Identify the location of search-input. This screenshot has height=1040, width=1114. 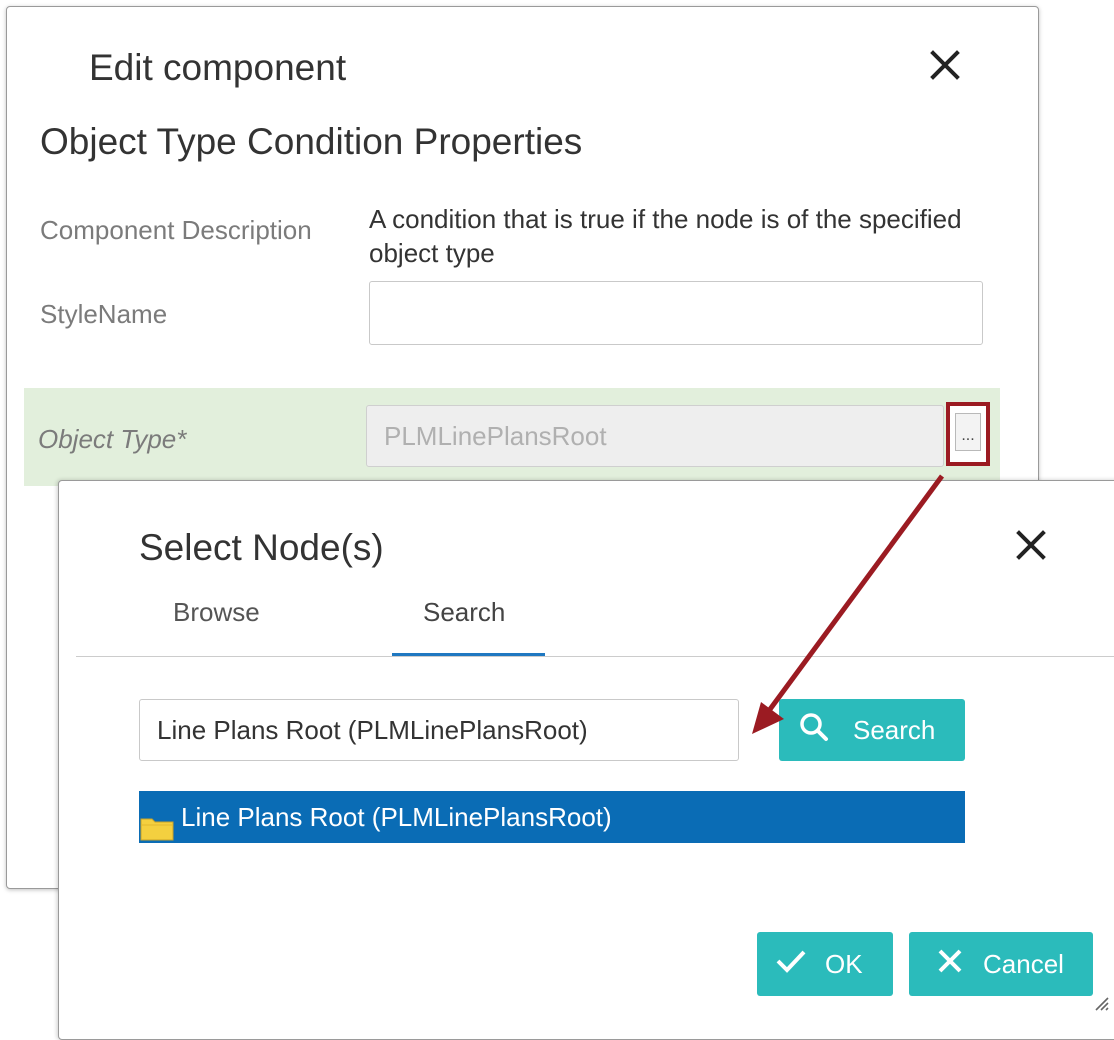
(439, 730).